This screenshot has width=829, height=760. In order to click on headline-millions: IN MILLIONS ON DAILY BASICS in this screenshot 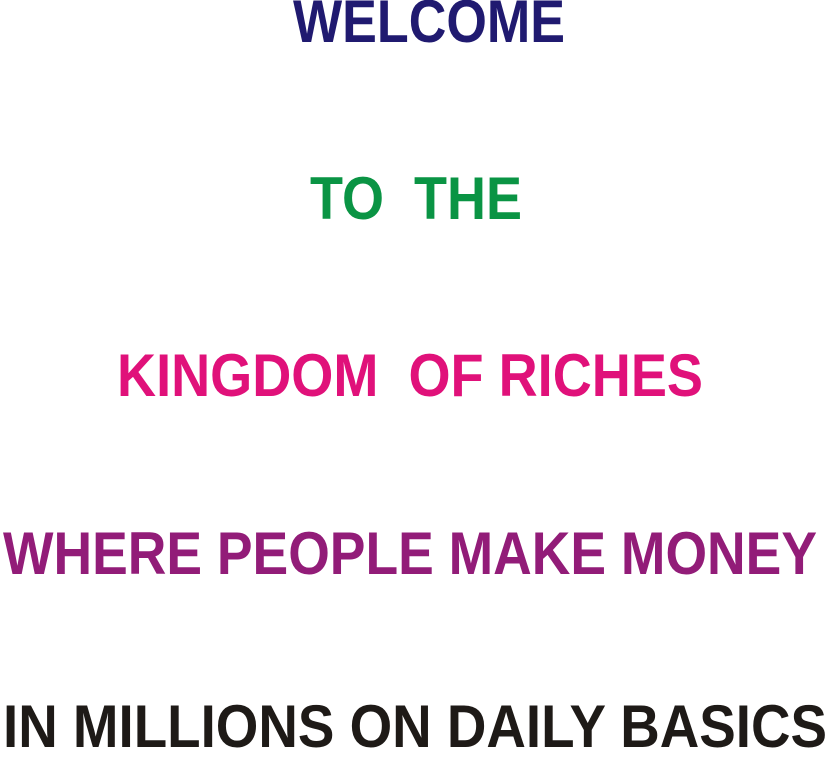, I will do `click(414, 727)`.